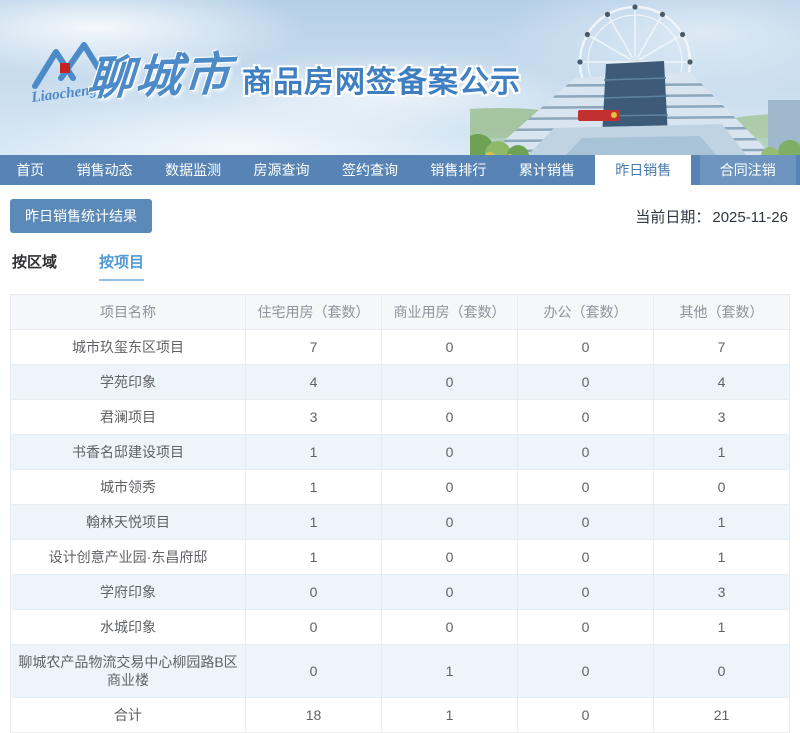 The height and width of the screenshot is (733, 800). Describe the element at coordinates (128, 452) in the screenshot. I see `project-name-cell: 书香名邸建设项目` at that location.